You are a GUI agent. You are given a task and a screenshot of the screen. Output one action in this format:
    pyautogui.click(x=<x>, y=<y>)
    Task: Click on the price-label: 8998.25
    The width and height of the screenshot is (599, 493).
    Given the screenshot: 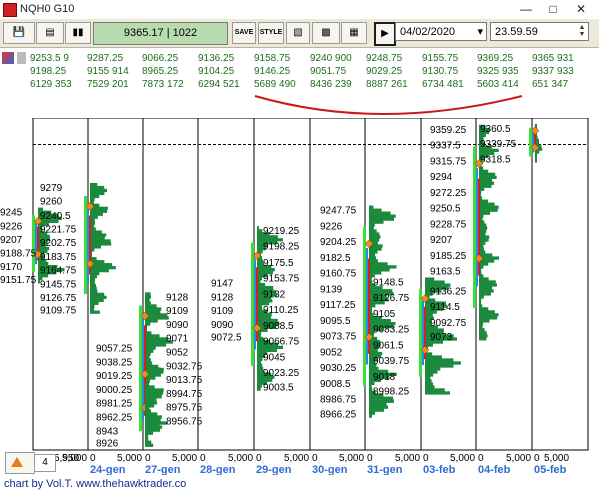 What is the action you would take?
    pyautogui.click(x=391, y=391)
    